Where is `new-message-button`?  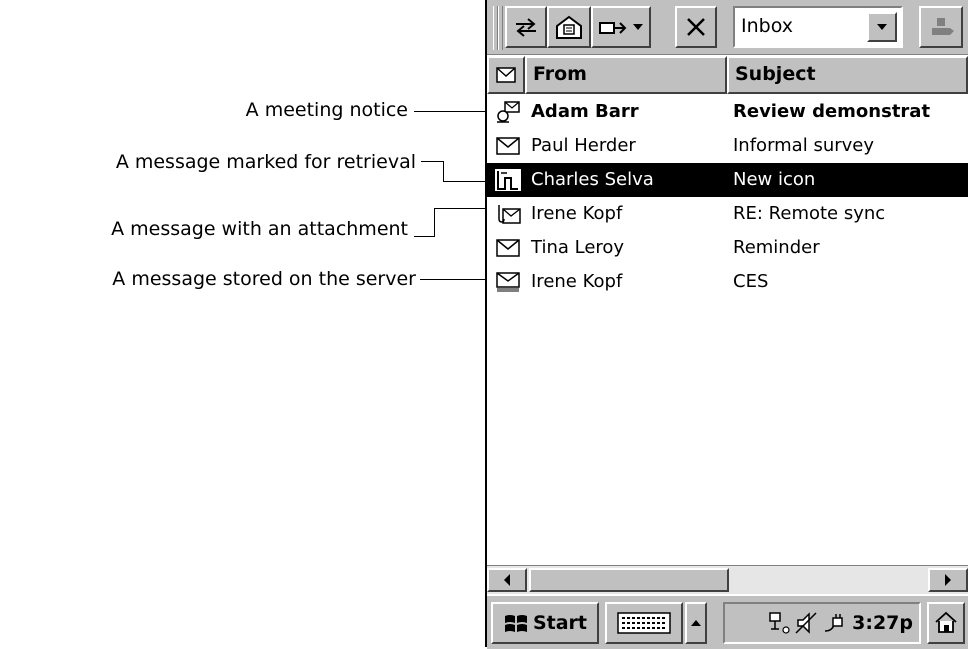 new-message-button is located at coordinates (569, 27).